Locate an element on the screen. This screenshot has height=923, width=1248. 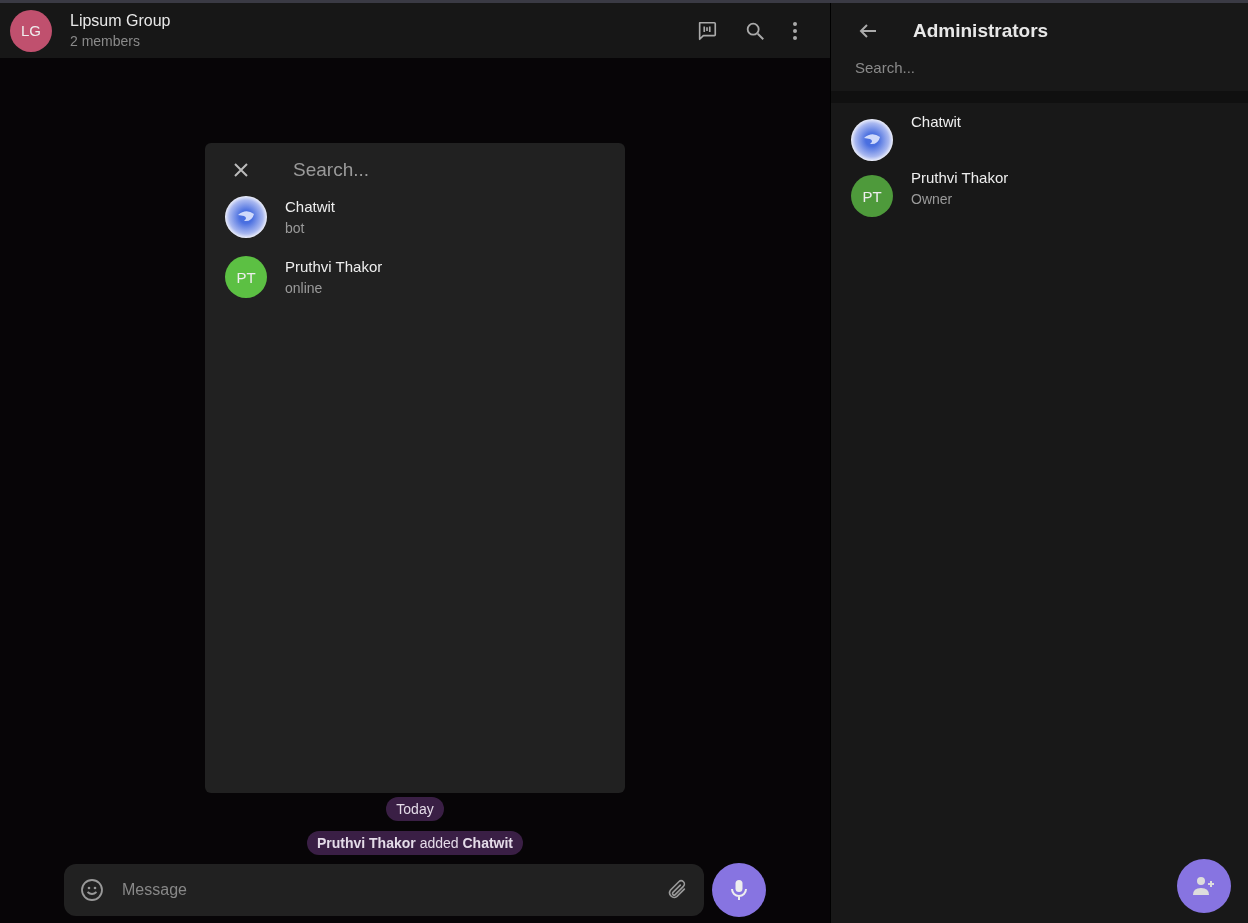
service-message: Pruthvi Thakor added Chatwit is located at coordinates (415, 843).